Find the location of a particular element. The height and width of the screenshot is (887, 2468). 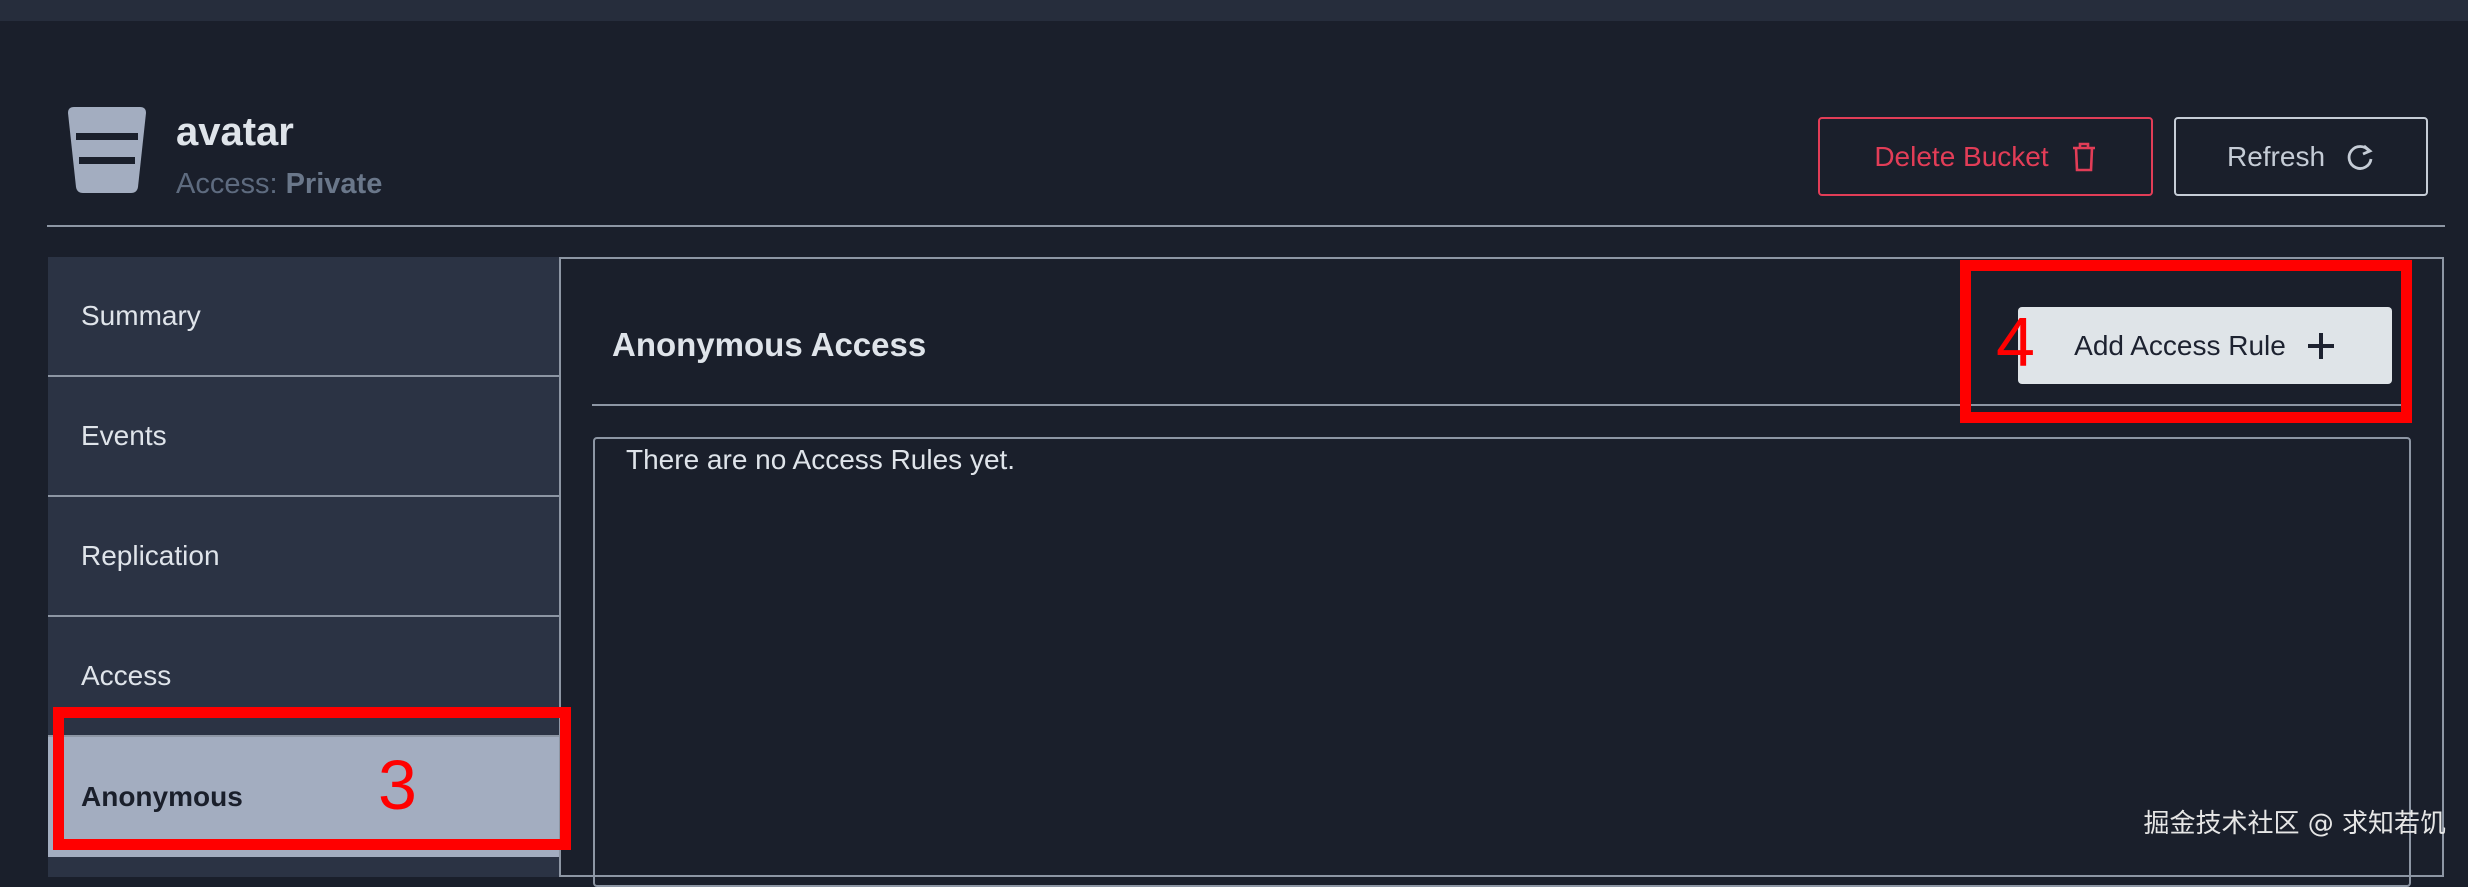

delete-bucket-button: Delete Bucket is located at coordinates (1985, 156).